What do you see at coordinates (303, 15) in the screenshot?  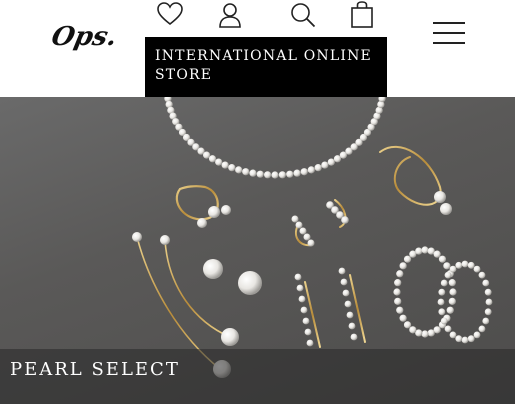 I see `search-icon` at bounding box center [303, 15].